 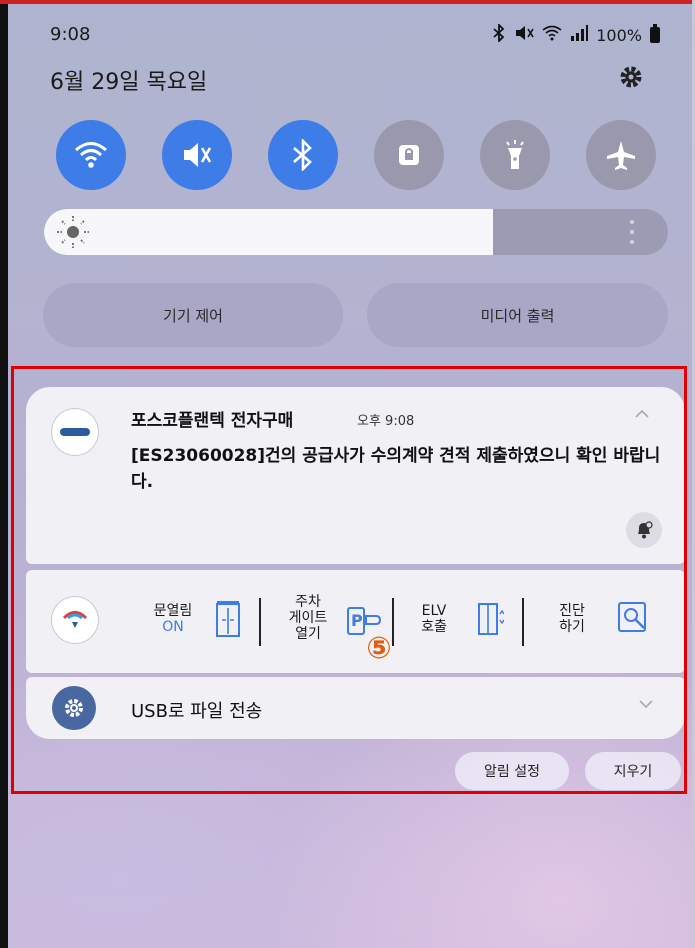 I want to click on airplane-icon, so click(x=621, y=155).